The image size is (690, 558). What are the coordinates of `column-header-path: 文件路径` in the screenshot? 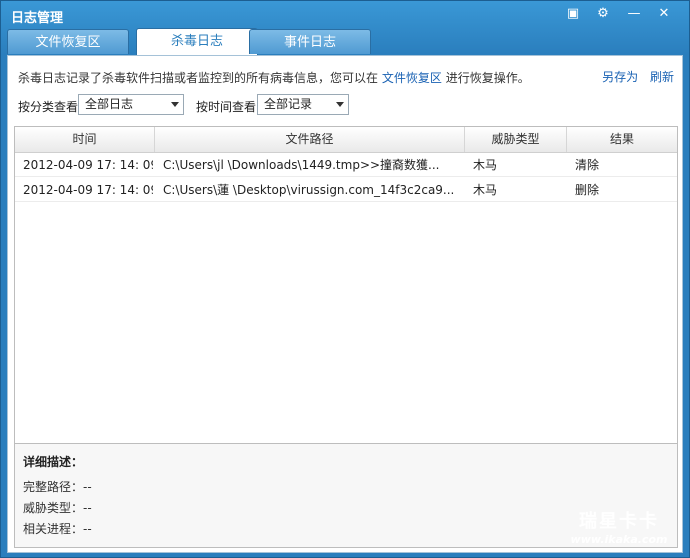 It's located at (310, 139).